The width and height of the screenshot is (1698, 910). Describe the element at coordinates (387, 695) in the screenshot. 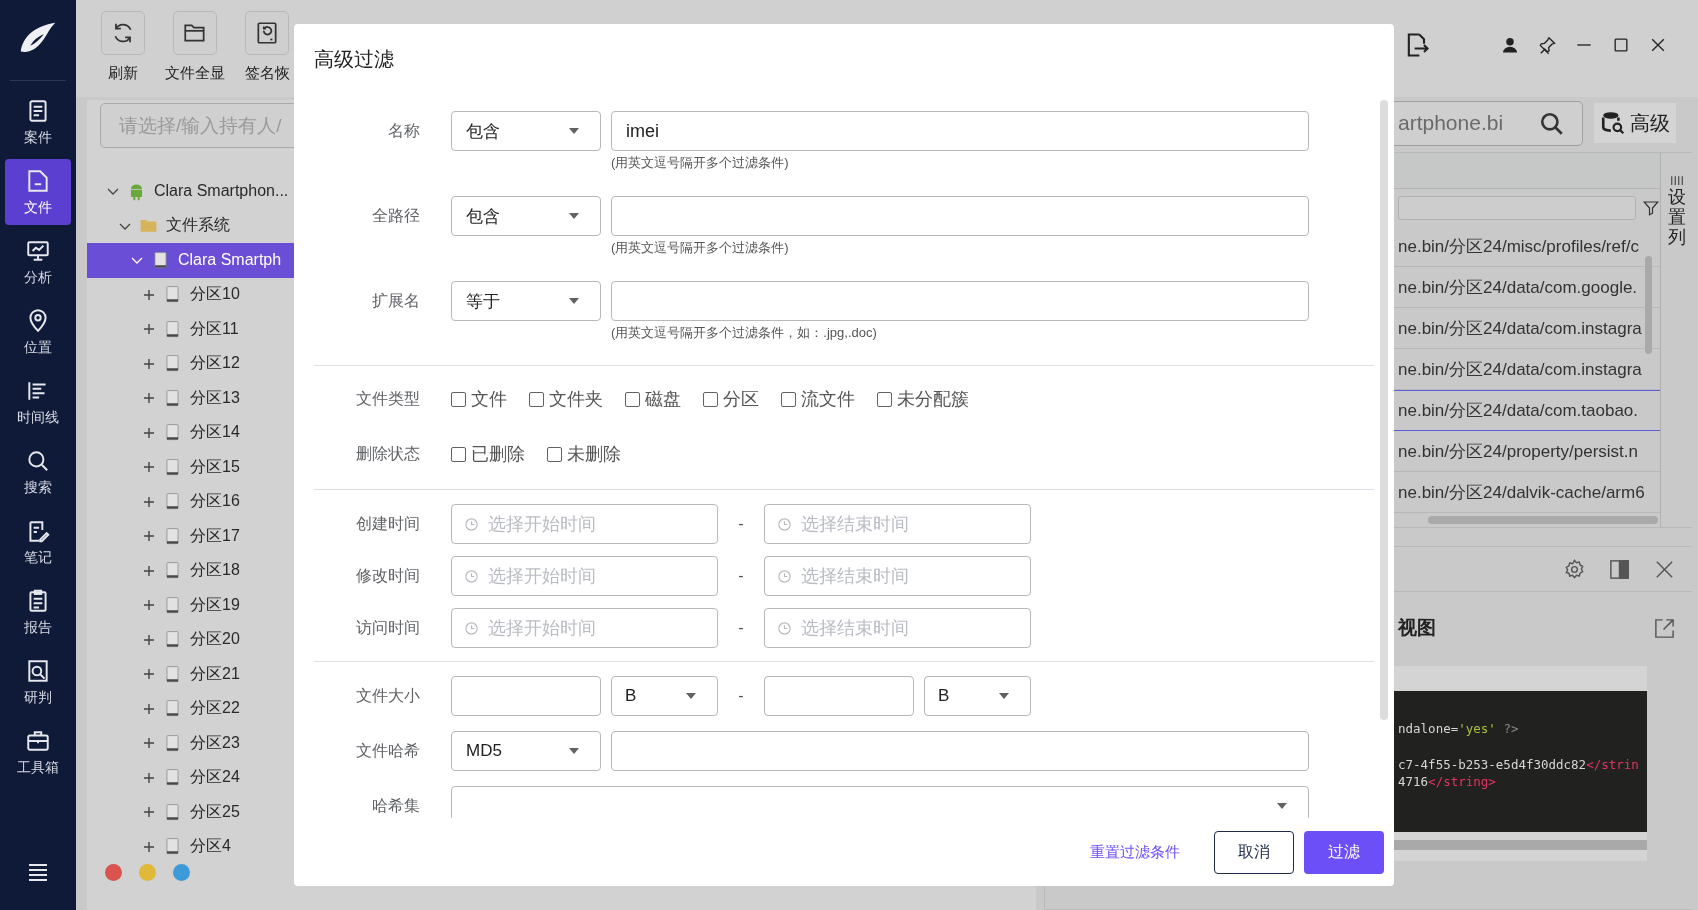

I see `field-label: 文件大小` at that location.